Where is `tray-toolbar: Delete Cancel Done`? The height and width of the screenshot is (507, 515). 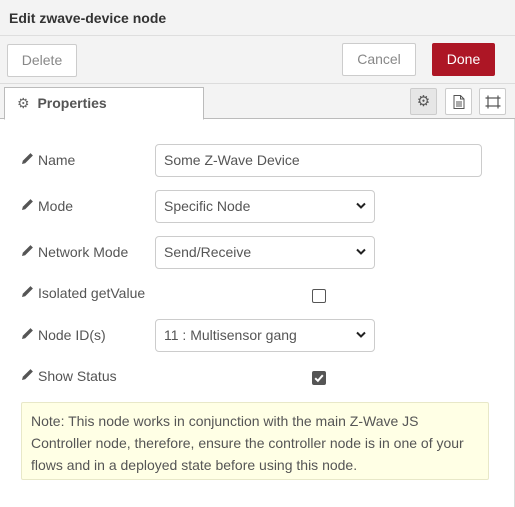 tray-toolbar: Delete Cancel Done is located at coordinates (257, 60).